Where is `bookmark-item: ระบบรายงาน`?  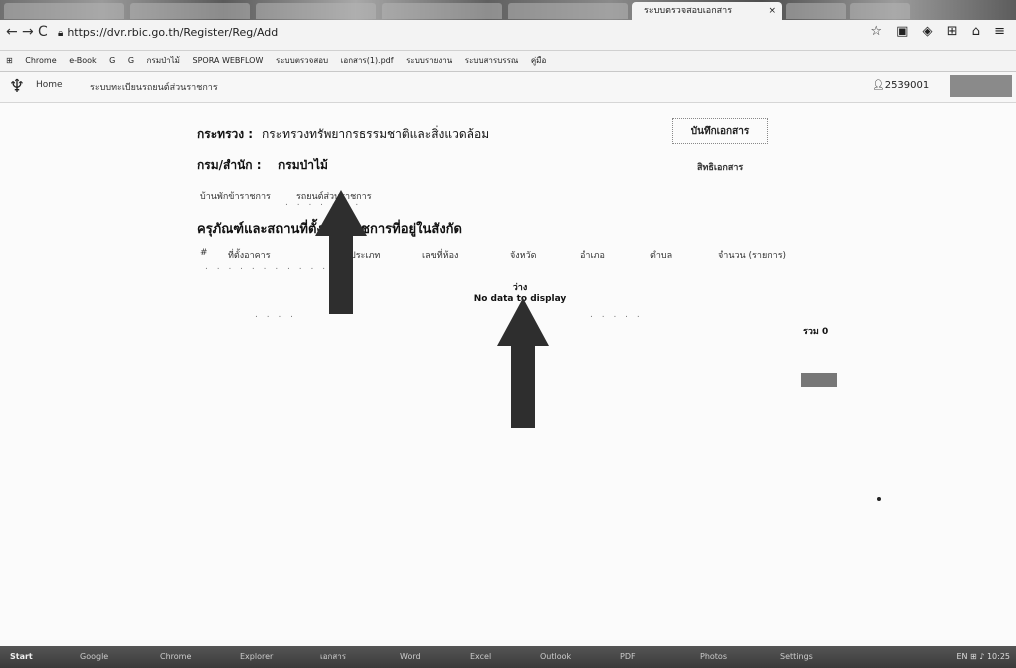 bookmark-item: ระบบรายงาน is located at coordinates (429, 60).